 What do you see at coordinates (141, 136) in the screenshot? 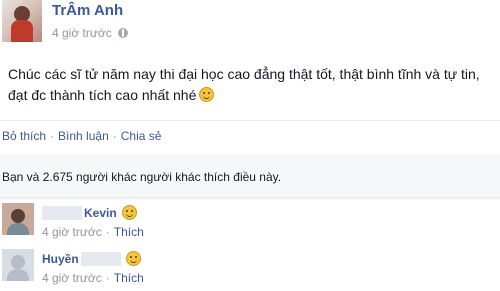
I see `share-link: Chia sẻ` at bounding box center [141, 136].